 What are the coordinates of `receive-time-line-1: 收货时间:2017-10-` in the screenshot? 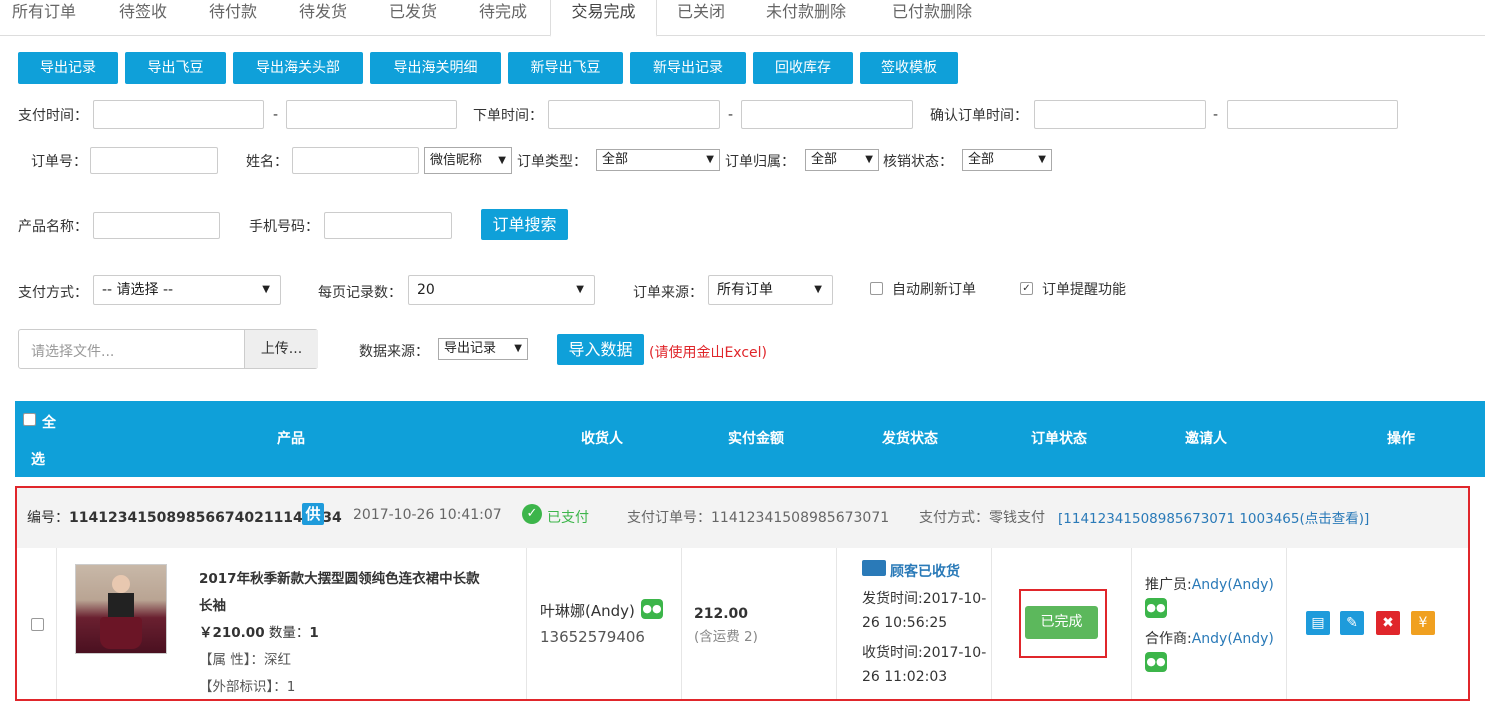 It's located at (924, 653).